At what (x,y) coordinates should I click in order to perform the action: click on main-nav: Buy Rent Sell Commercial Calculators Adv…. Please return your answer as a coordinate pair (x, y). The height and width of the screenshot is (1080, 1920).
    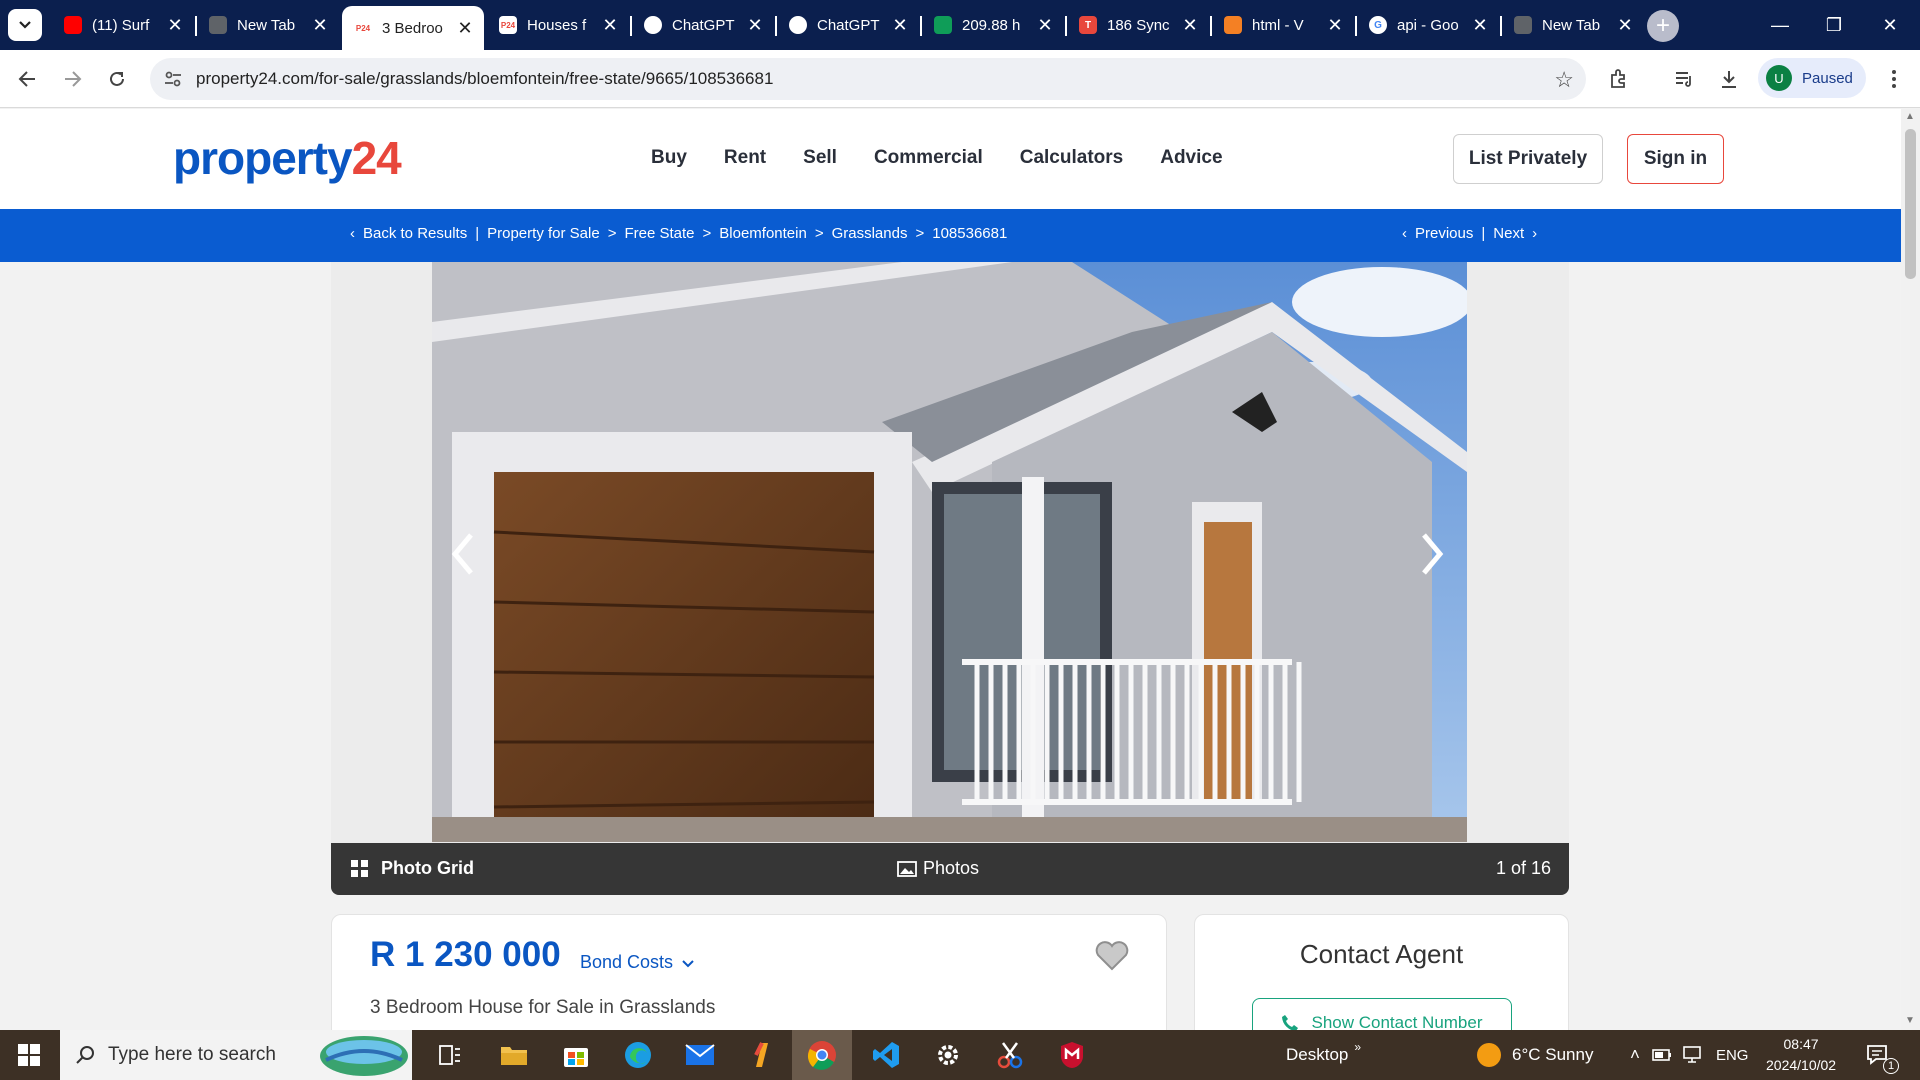
    Looking at the image, I should click on (955, 158).